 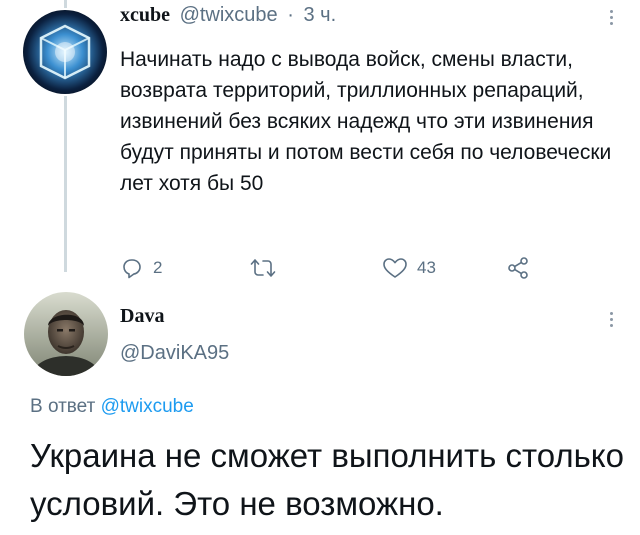 What do you see at coordinates (142, 316) in the screenshot?
I see `tweet2-author-name: Dava` at bounding box center [142, 316].